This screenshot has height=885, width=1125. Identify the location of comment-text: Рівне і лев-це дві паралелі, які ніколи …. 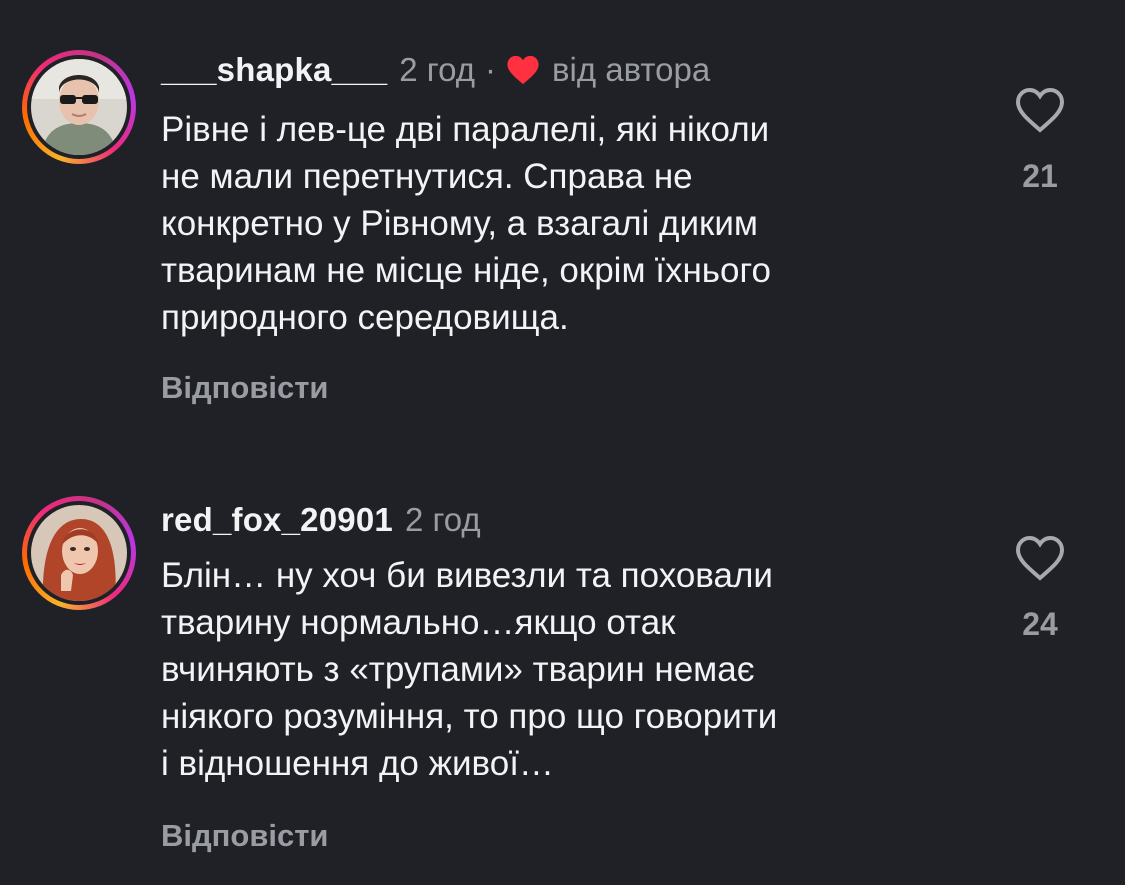
(466, 223).